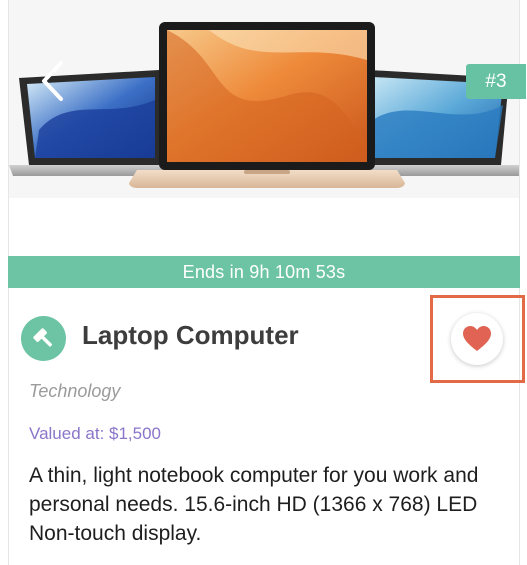 This screenshot has height=565, width=527. I want to click on gavel-icon, so click(42, 337).